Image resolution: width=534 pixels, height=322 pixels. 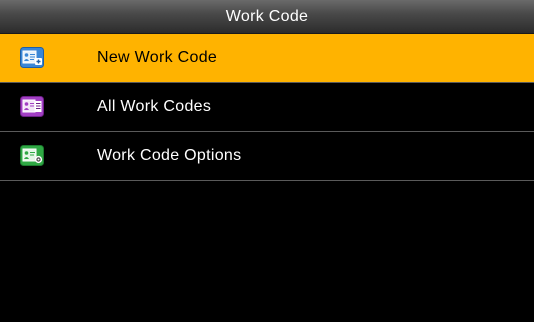 What do you see at coordinates (154, 106) in the screenshot?
I see `menu-item-label: All Work Codes` at bounding box center [154, 106].